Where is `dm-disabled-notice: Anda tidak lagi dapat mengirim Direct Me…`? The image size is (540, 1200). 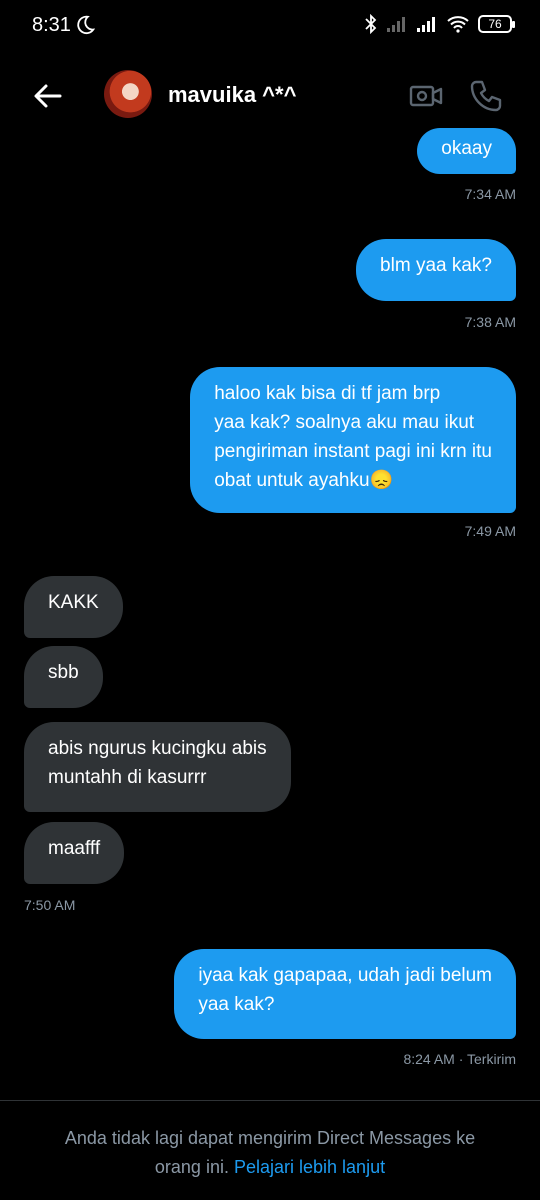
dm-disabled-notice: Anda tidak lagi dapat mengirim Direct Me… is located at coordinates (270, 1153).